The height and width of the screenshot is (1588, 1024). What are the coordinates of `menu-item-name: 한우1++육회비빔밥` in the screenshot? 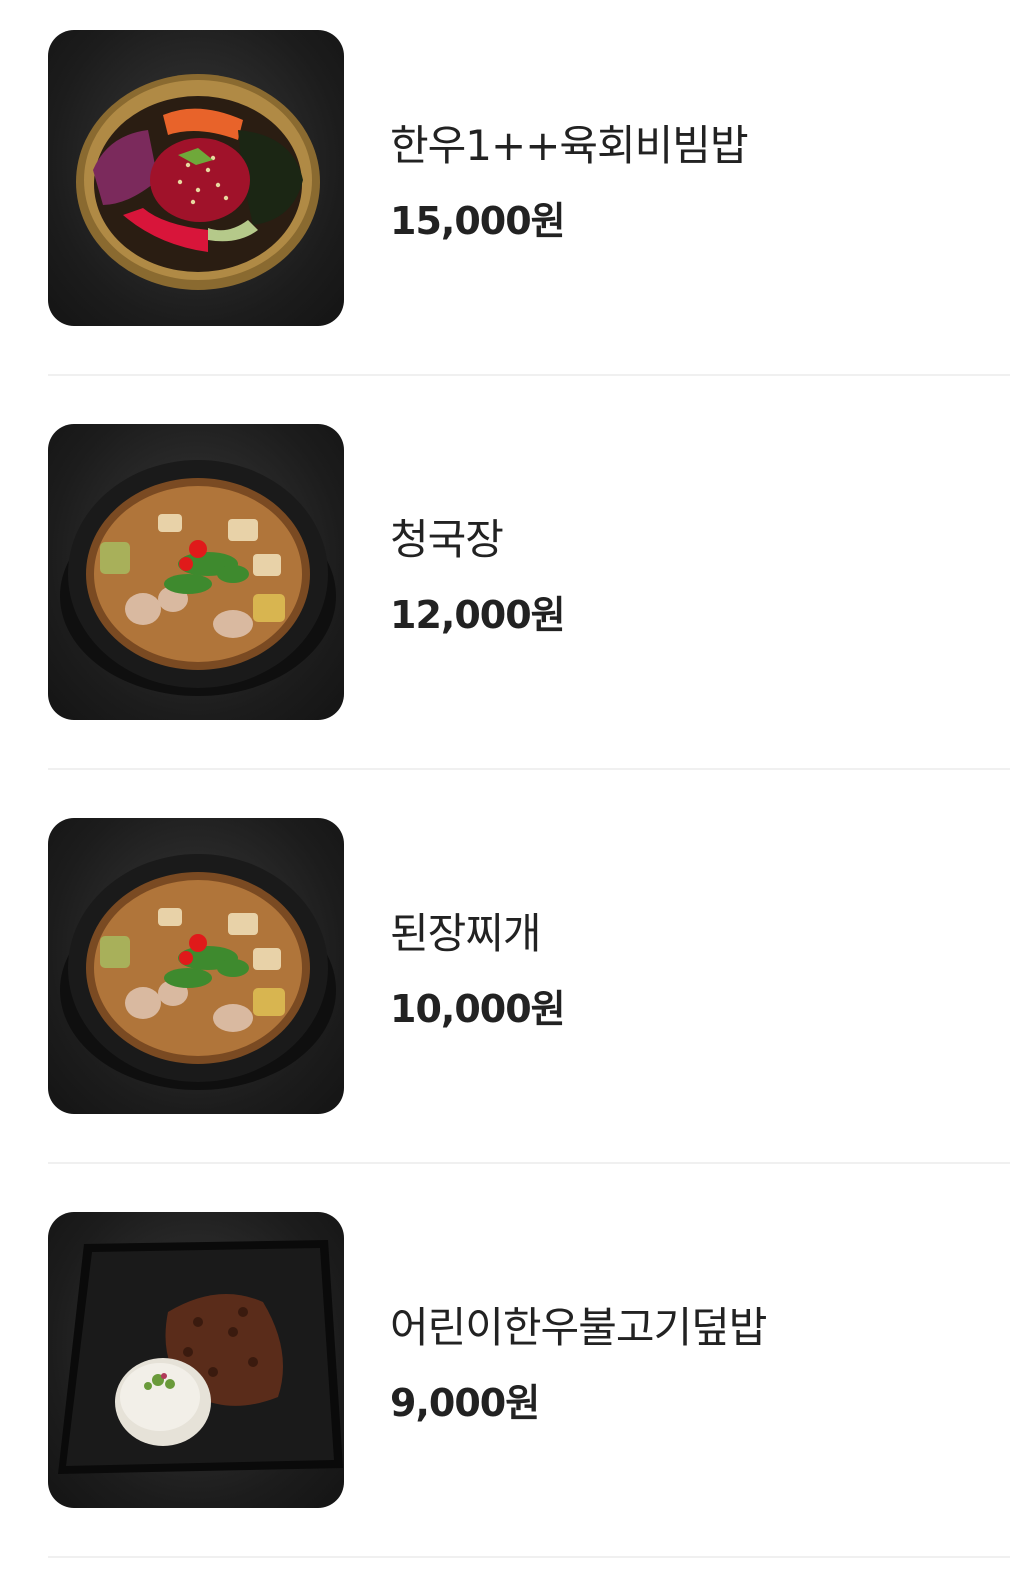 It's located at (569, 142).